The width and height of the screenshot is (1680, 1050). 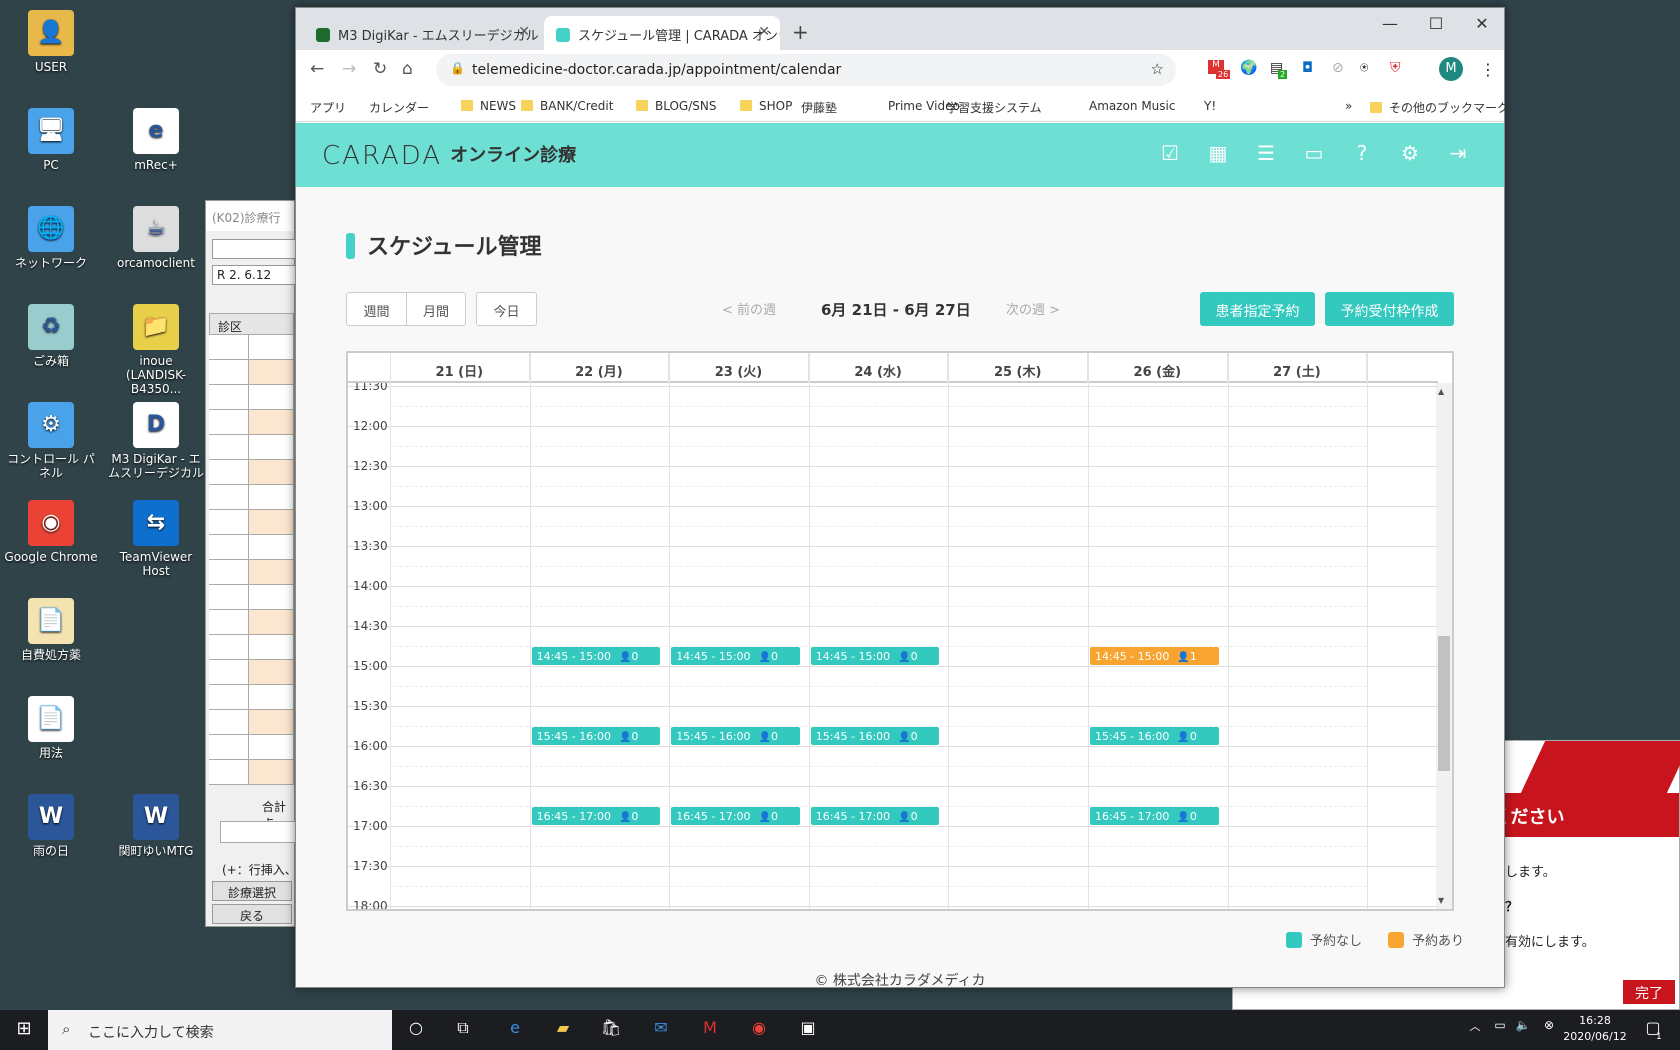 I want to click on prev-week-link: < 前の週, so click(x=749, y=308).